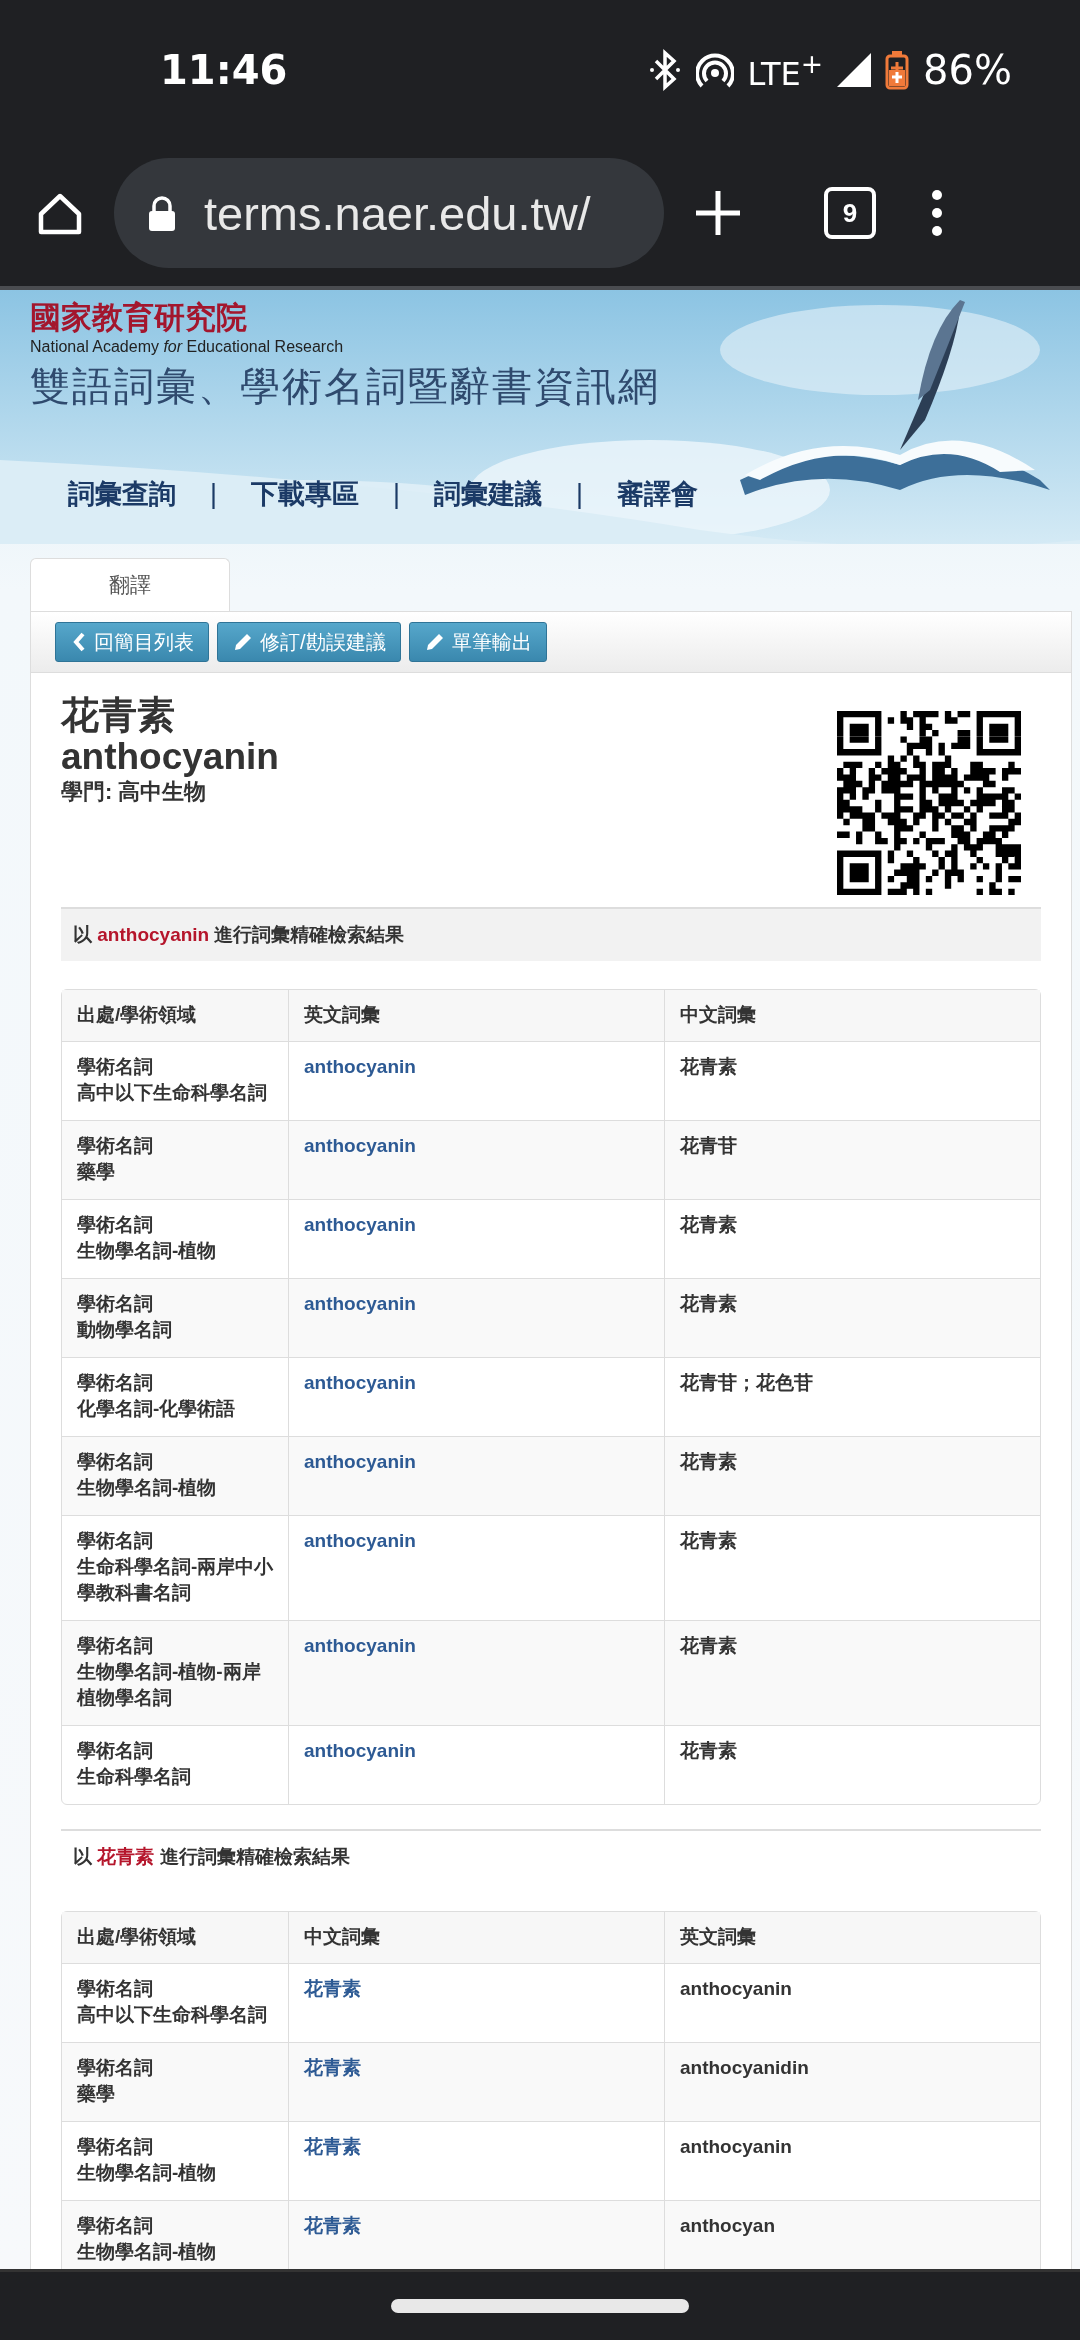 The width and height of the screenshot is (1080, 2340). I want to click on tab: 翻譯, so click(130, 584).